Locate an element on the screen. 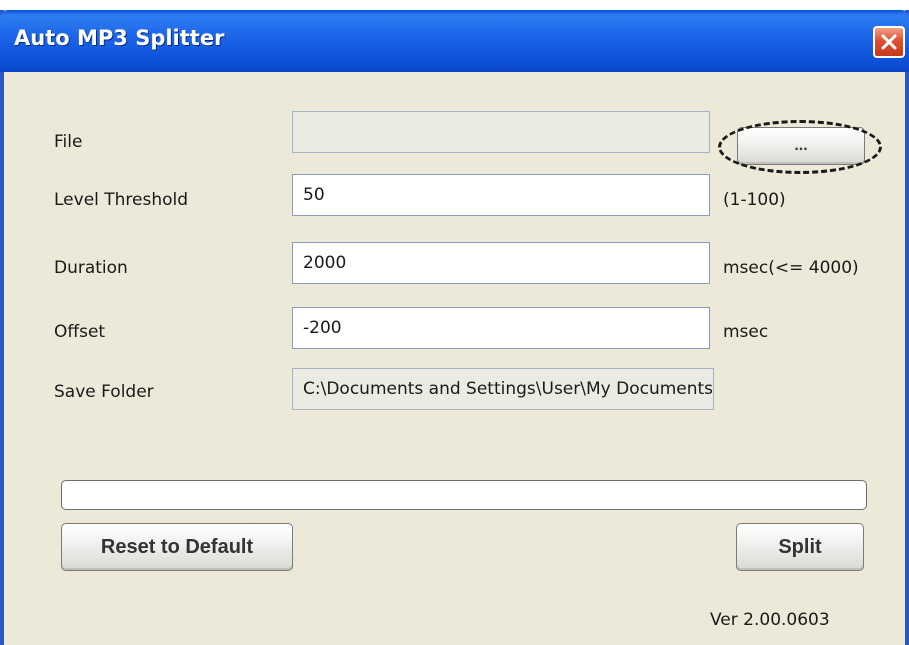 The image size is (909, 645). save-folder-label: Save Folder is located at coordinates (104, 392).